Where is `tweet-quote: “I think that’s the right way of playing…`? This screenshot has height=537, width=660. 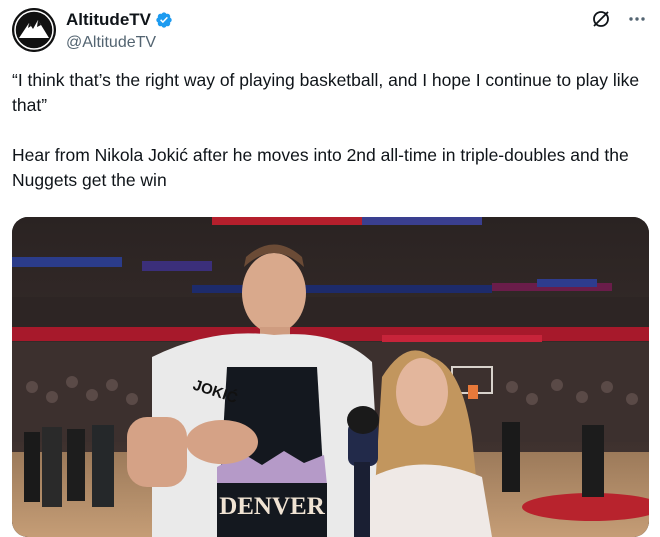
tweet-quote: “I think that’s the right way of playing… is located at coordinates (326, 92).